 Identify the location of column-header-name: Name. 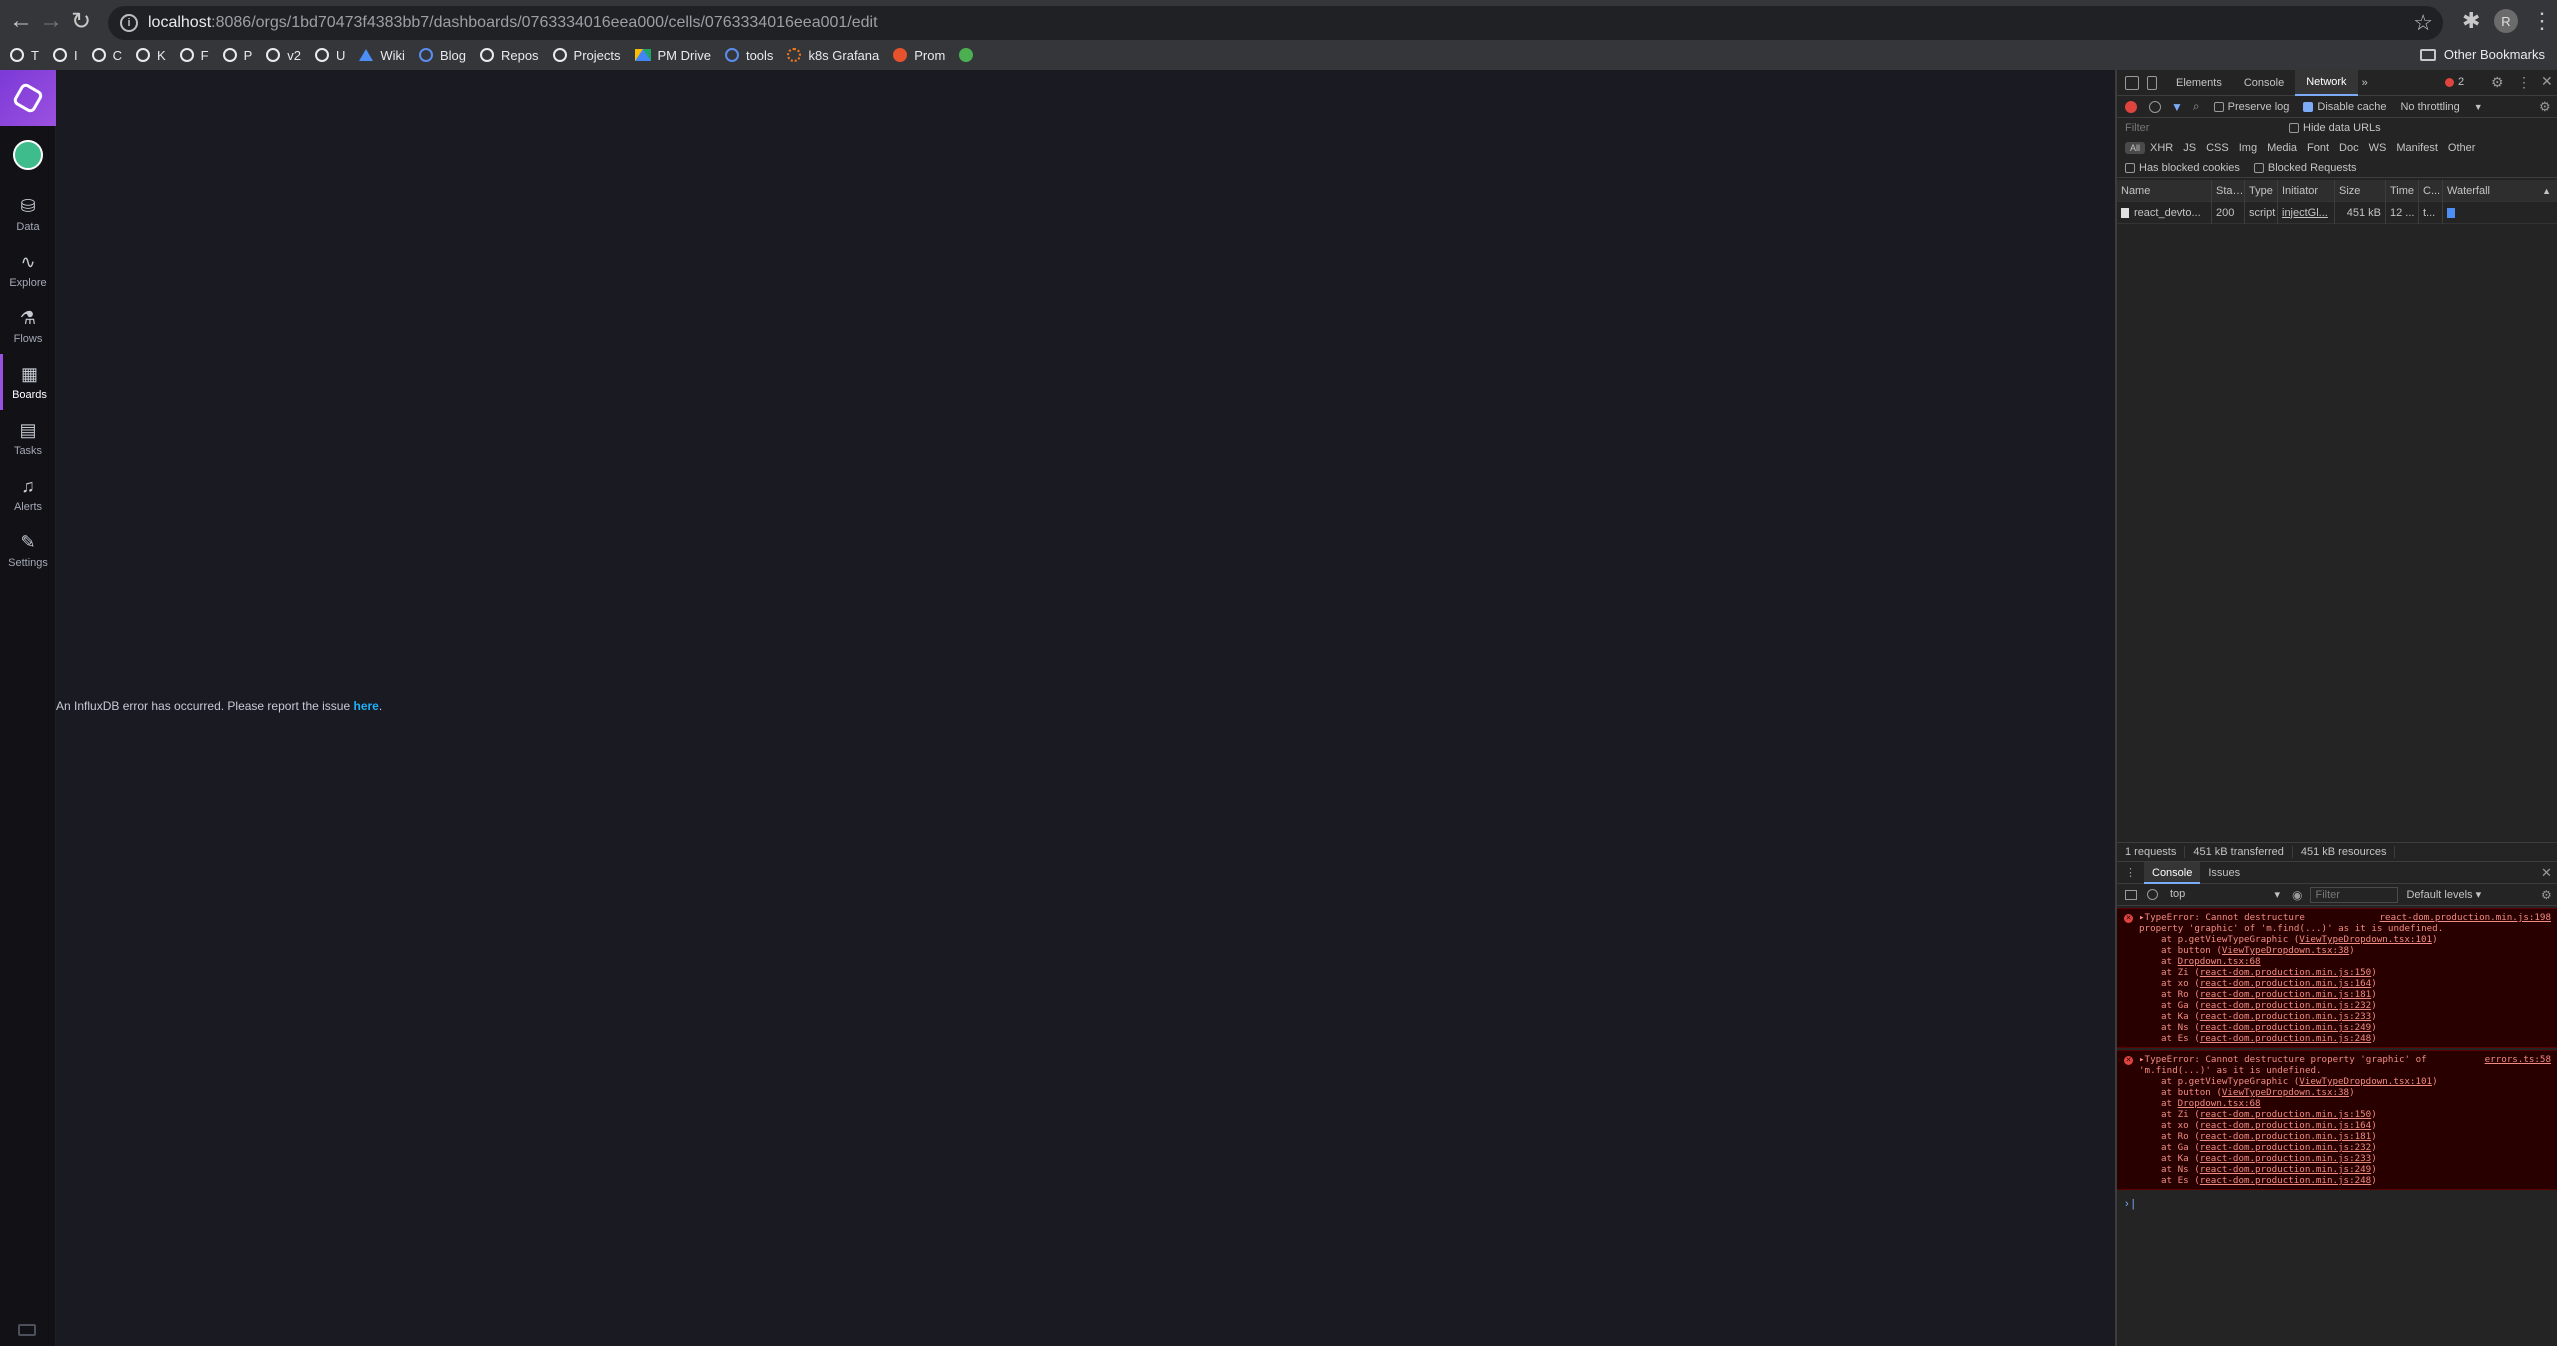
(2164, 190).